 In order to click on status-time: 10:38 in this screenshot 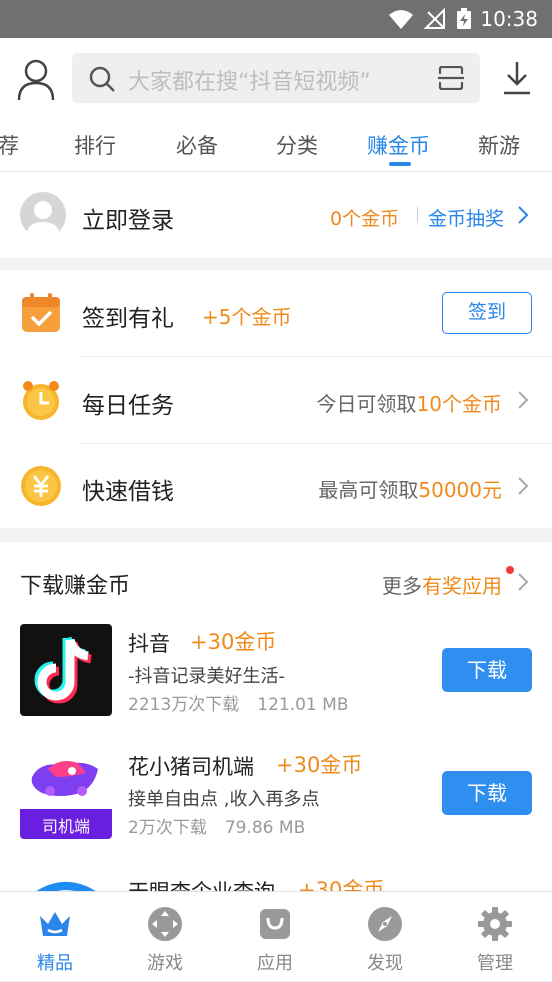, I will do `click(509, 19)`.